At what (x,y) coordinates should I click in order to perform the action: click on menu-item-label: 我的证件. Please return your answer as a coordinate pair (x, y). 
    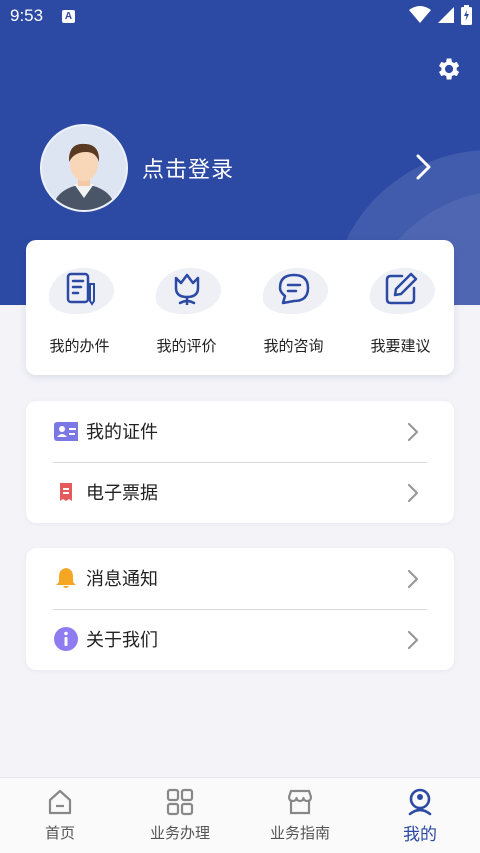
    Looking at the image, I should click on (122, 432).